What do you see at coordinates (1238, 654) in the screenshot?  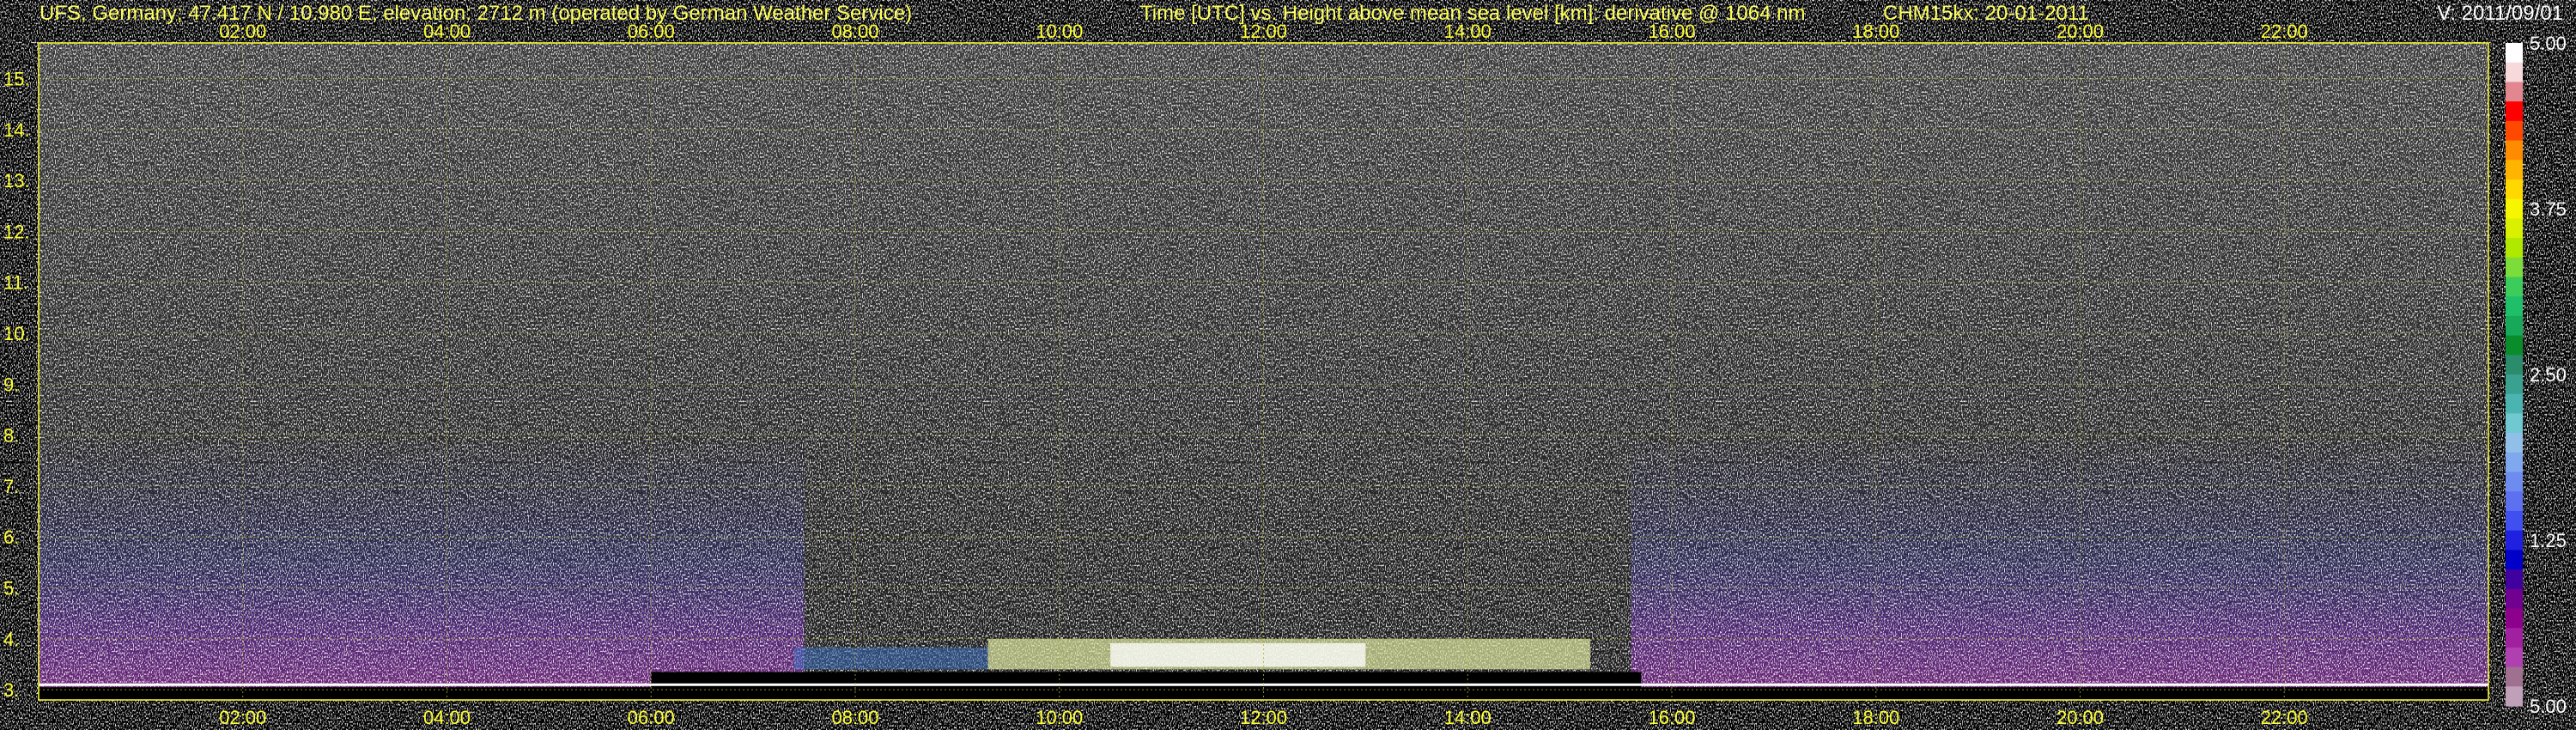 I see `cloud-band-core` at bounding box center [1238, 654].